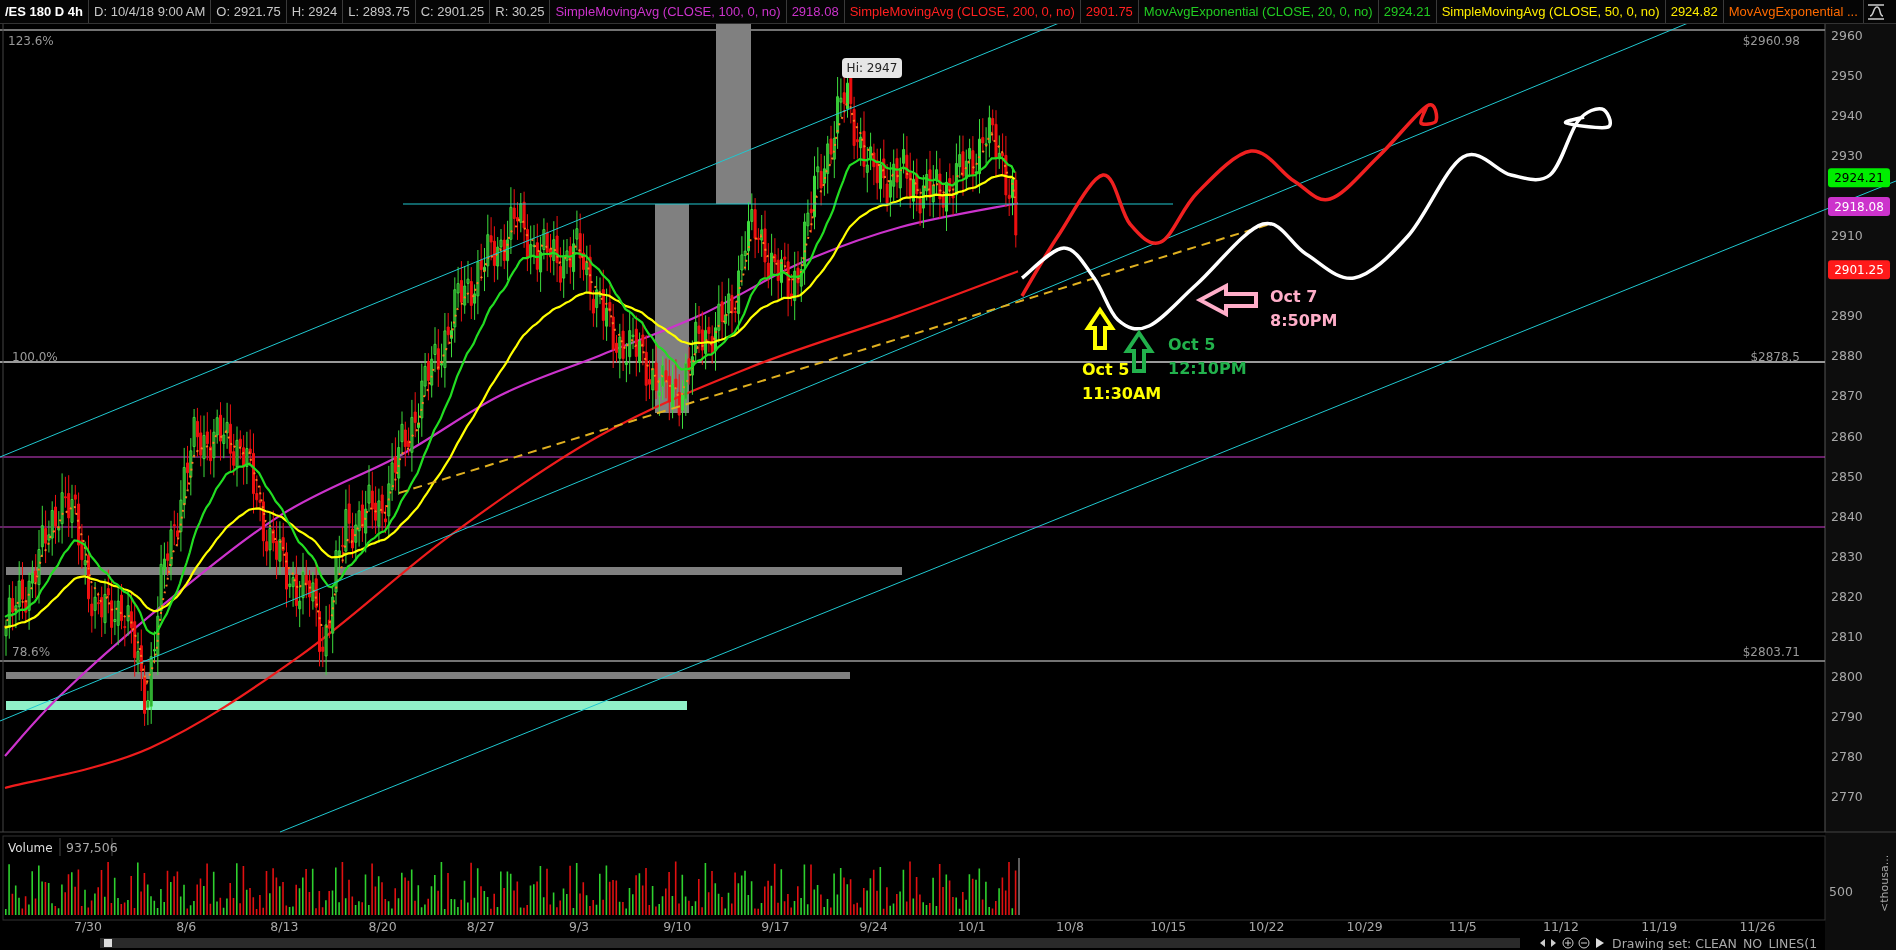 Image resolution: width=1896 pixels, height=950 pixels. What do you see at coordinates (453, 11) in the screenshot?
I see `bar-info-label: C: 2901.25` at bounding box center [453, 11].